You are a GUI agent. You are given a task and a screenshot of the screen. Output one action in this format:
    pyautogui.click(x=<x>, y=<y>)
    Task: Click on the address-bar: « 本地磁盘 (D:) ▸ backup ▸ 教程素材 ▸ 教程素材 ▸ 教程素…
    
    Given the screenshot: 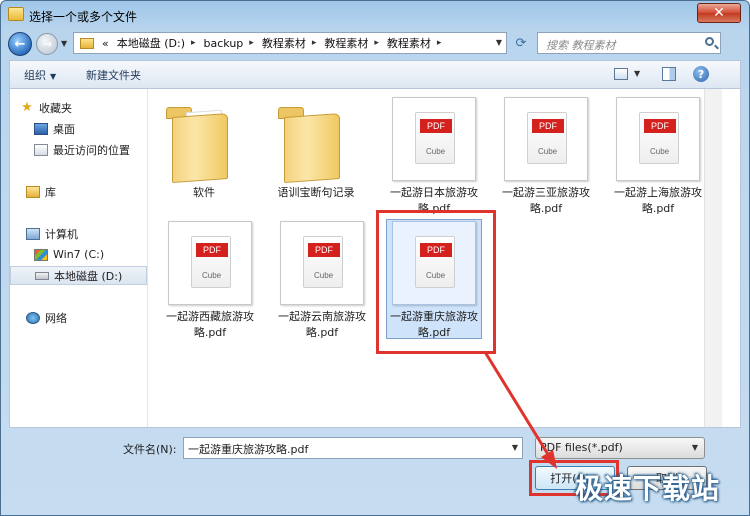 What is the action you would take?
    pyautogui.click(x=290, y=43)
    